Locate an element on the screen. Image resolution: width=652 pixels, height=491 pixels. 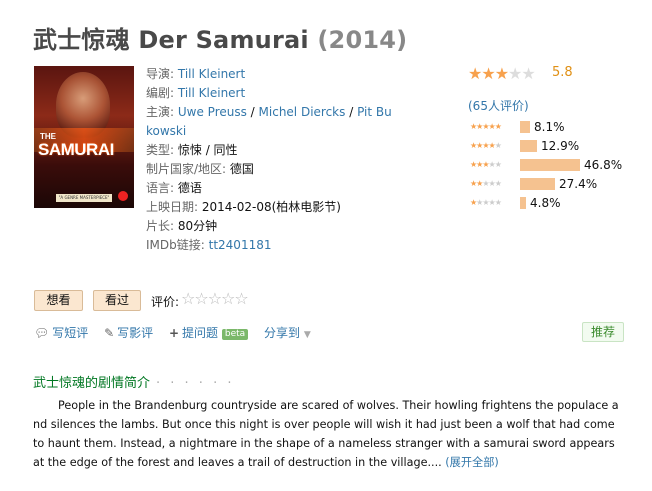
synopsis-dots: · · · · · · is located at coordinates (195, 383).